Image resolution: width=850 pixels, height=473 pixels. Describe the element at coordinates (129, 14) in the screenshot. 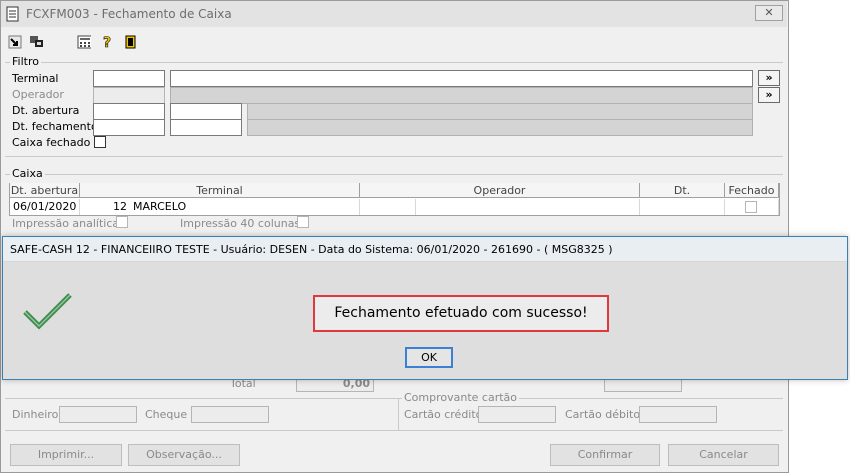

I see `window-title: FCXFM003 - Fechamento de Caixa` at that location.